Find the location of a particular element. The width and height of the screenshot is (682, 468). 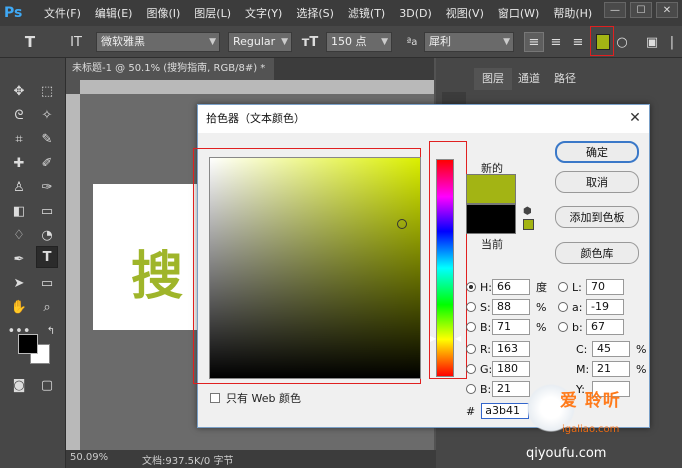

zoom-level: 50.09% is located at coordinates (89, 457).